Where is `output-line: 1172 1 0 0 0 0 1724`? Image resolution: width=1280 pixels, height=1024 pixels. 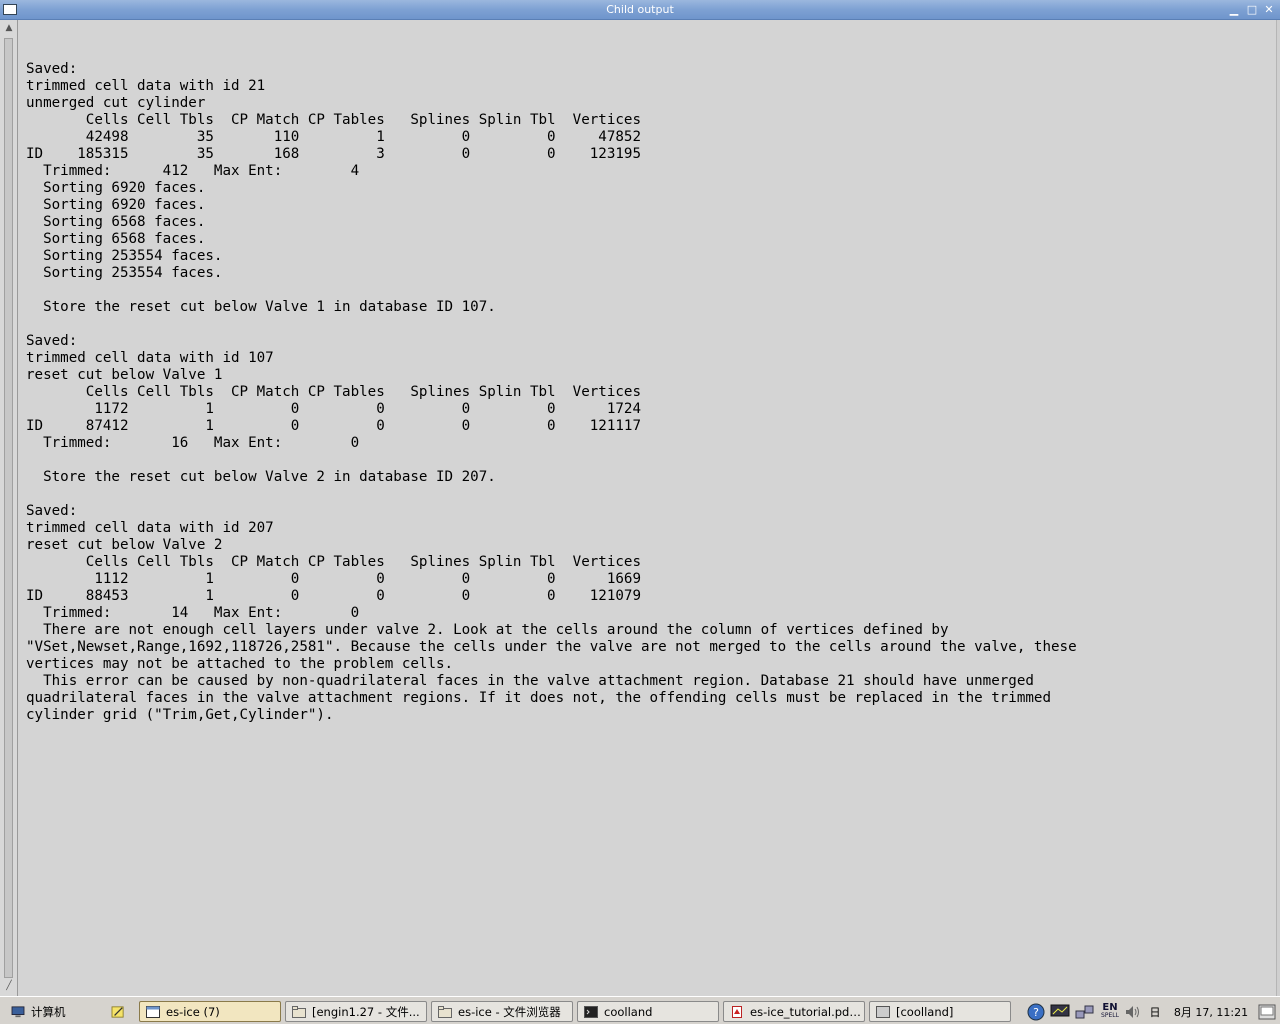
output-line: 1172 1 0 0 0 0 1724 is located at coordinates (333, 409).